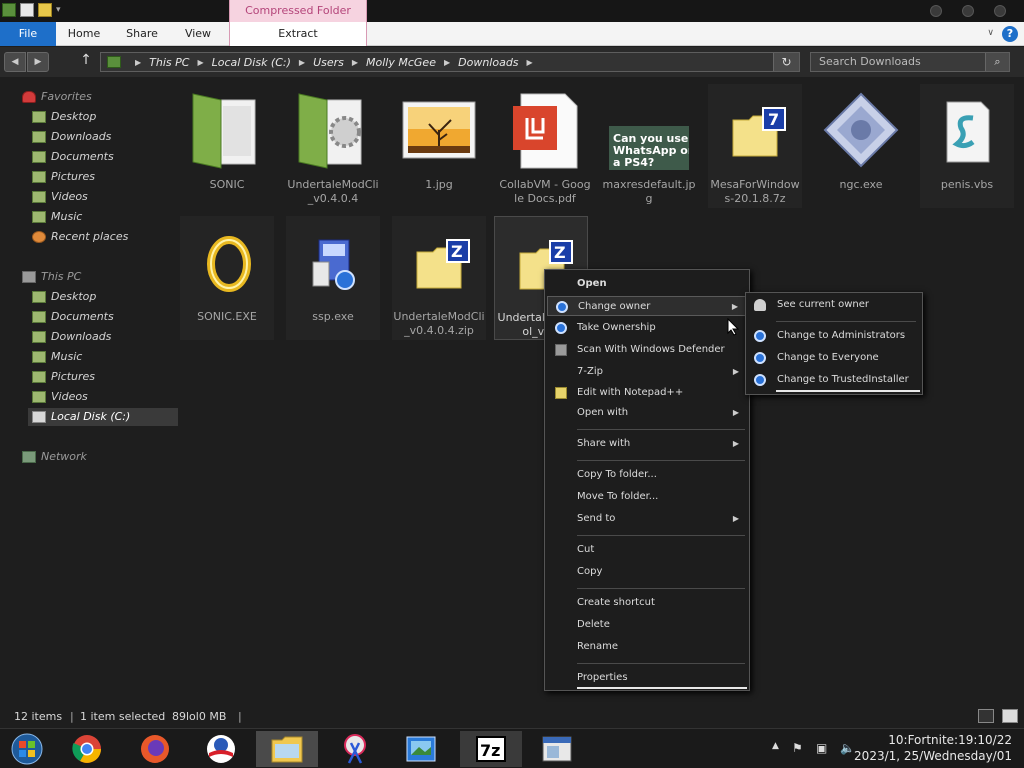  Describe the element at coordinates (61, 10) in the screenshot. I see `customize-toolbar-icon: ▾` at that location.